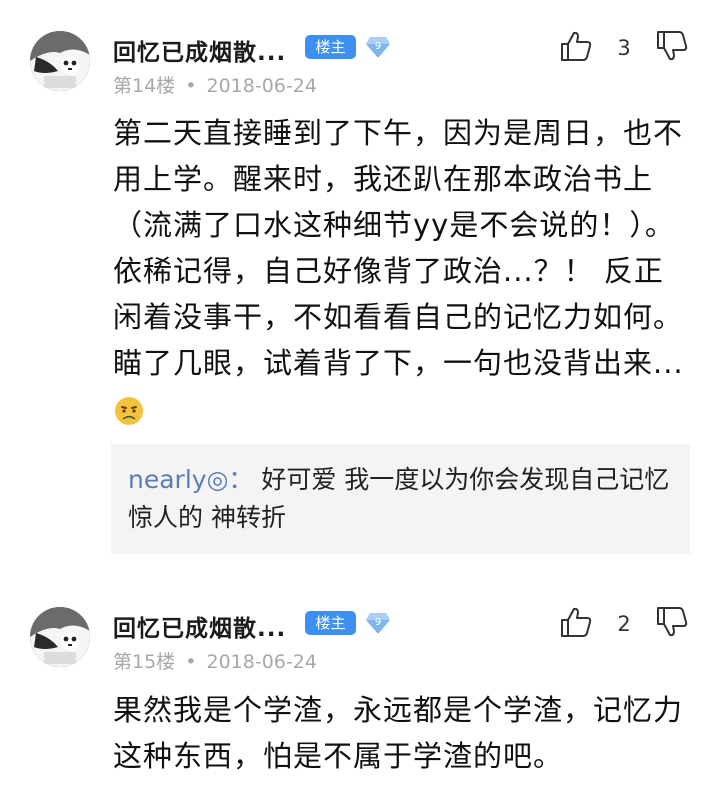 Image resolution: width=719 pixels, height=799 pixels. I want to click on thumbs-down-icon, so click(672, 622).